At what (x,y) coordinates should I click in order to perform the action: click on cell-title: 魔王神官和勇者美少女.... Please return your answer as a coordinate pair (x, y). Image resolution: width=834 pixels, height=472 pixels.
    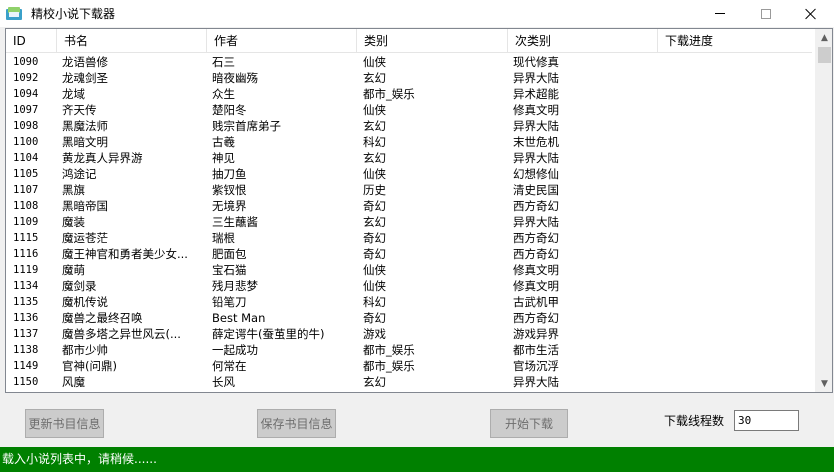
    Looking at the image, I should click on (125, 254).